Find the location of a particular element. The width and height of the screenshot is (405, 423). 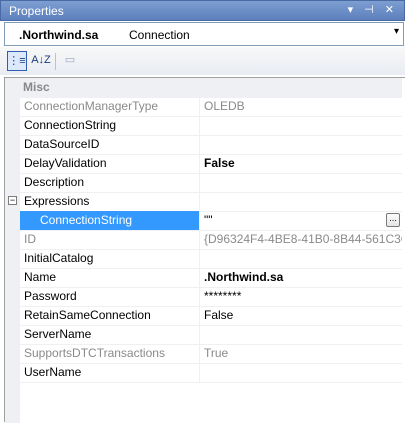

alphabetical-button: A↓Z is located at coordinates (41, 61).